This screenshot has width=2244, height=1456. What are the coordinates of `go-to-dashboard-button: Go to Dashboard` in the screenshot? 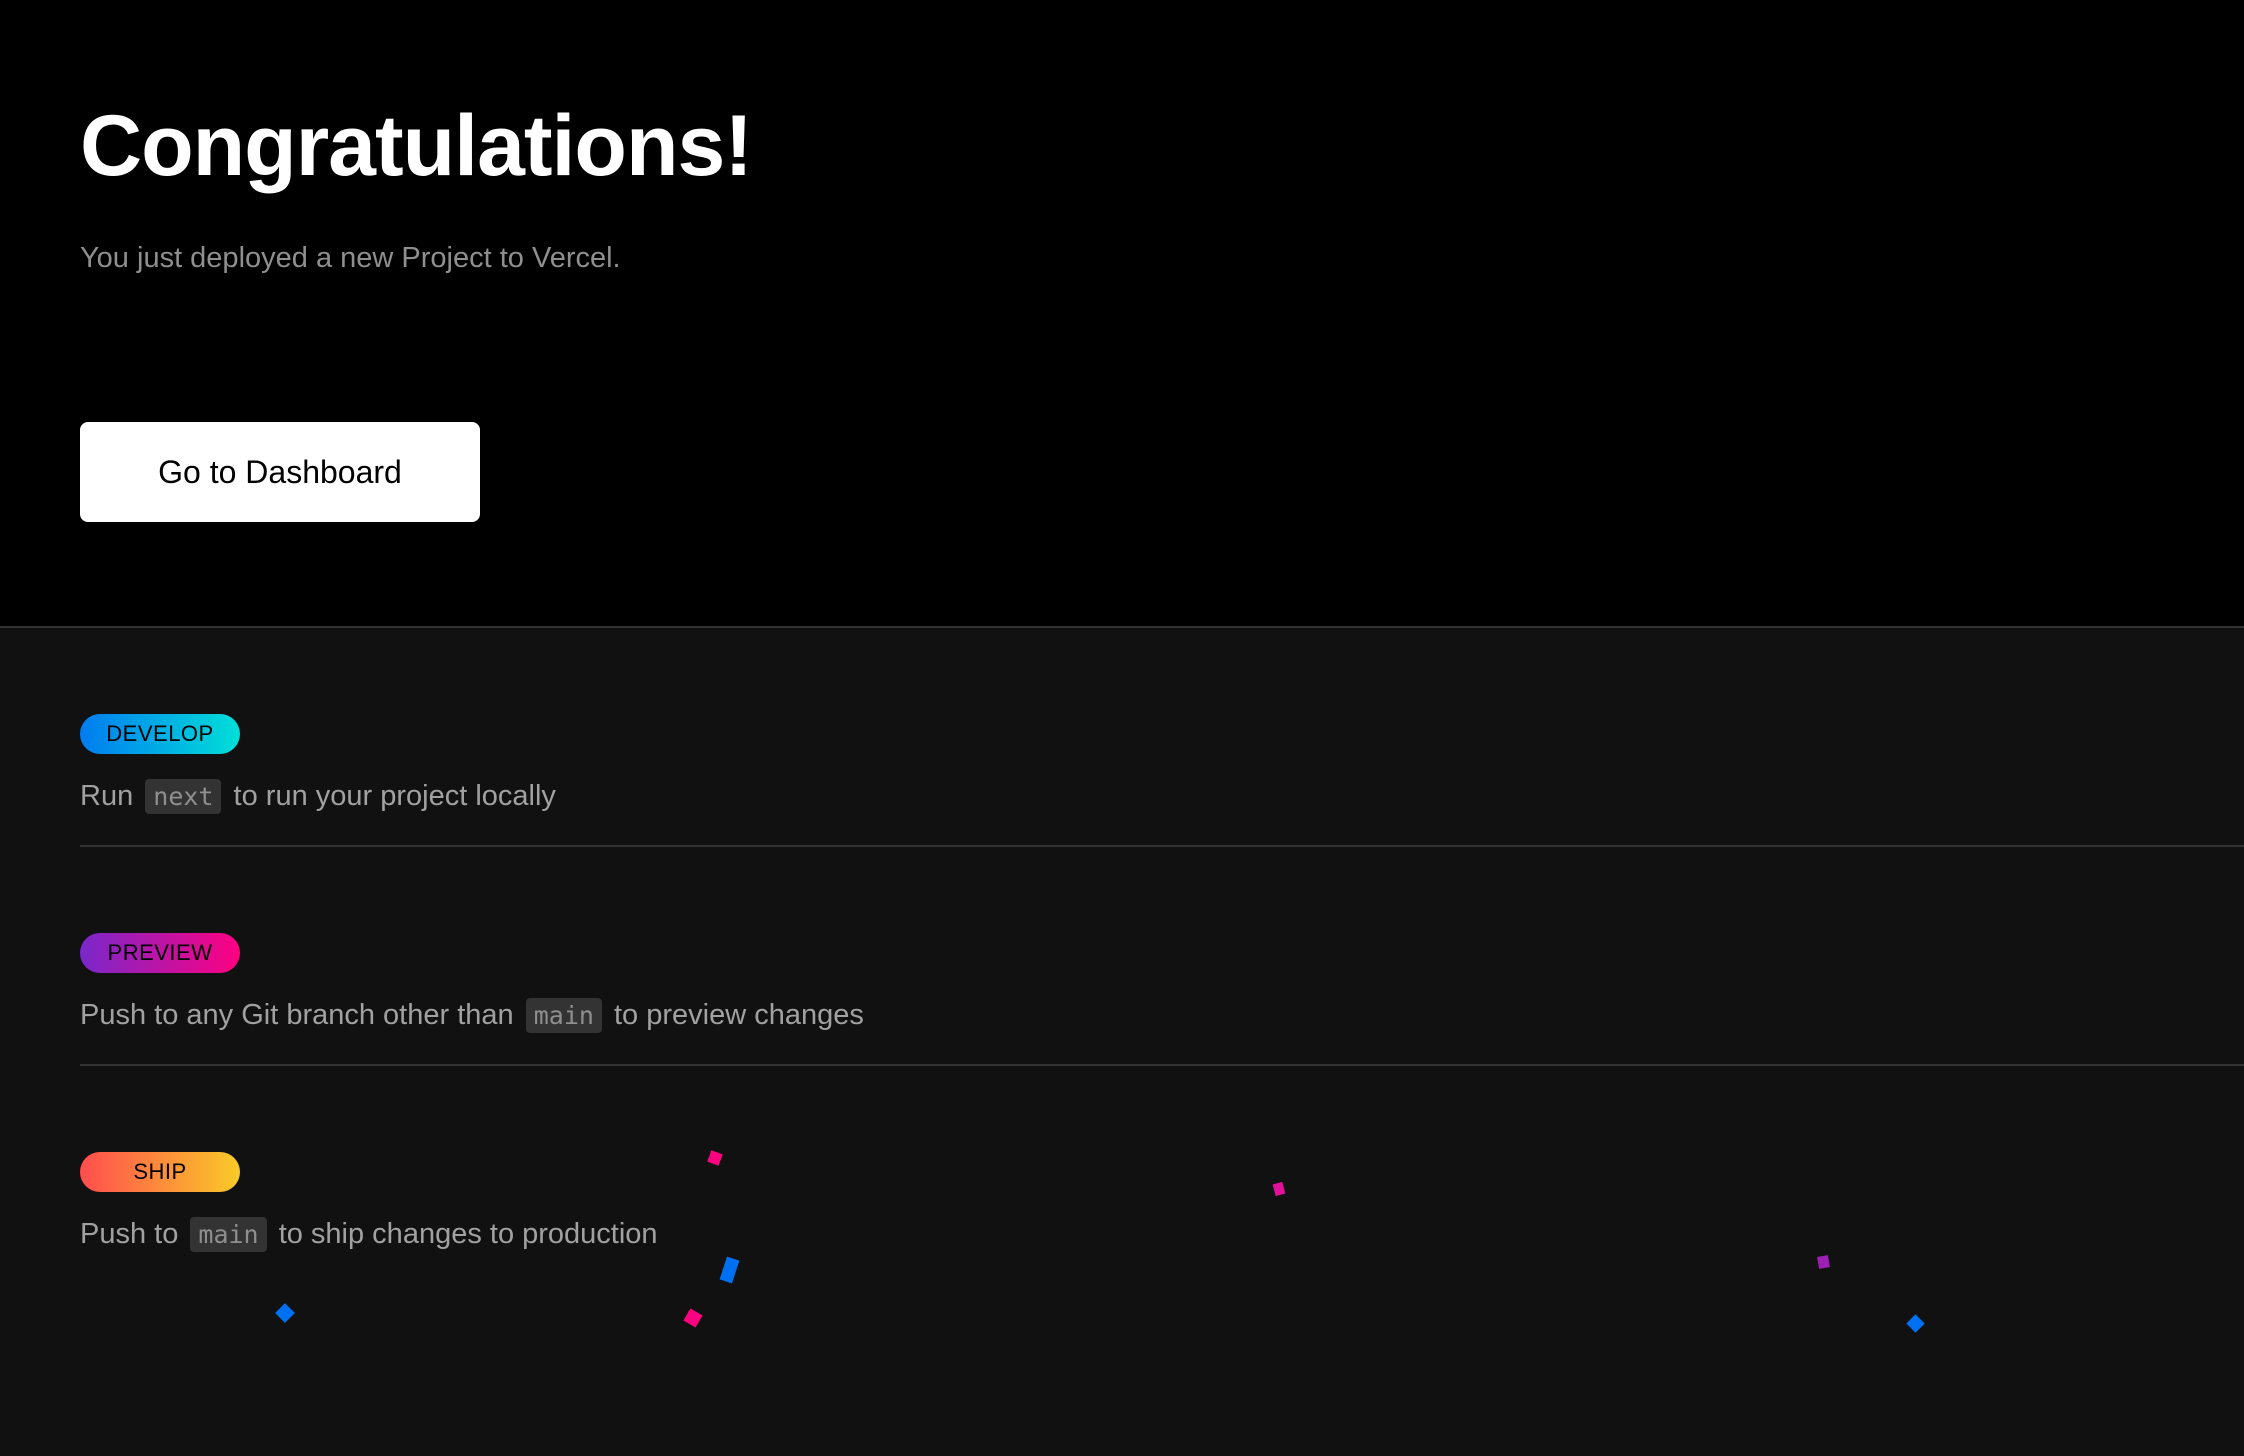 It's located at (280, 472).